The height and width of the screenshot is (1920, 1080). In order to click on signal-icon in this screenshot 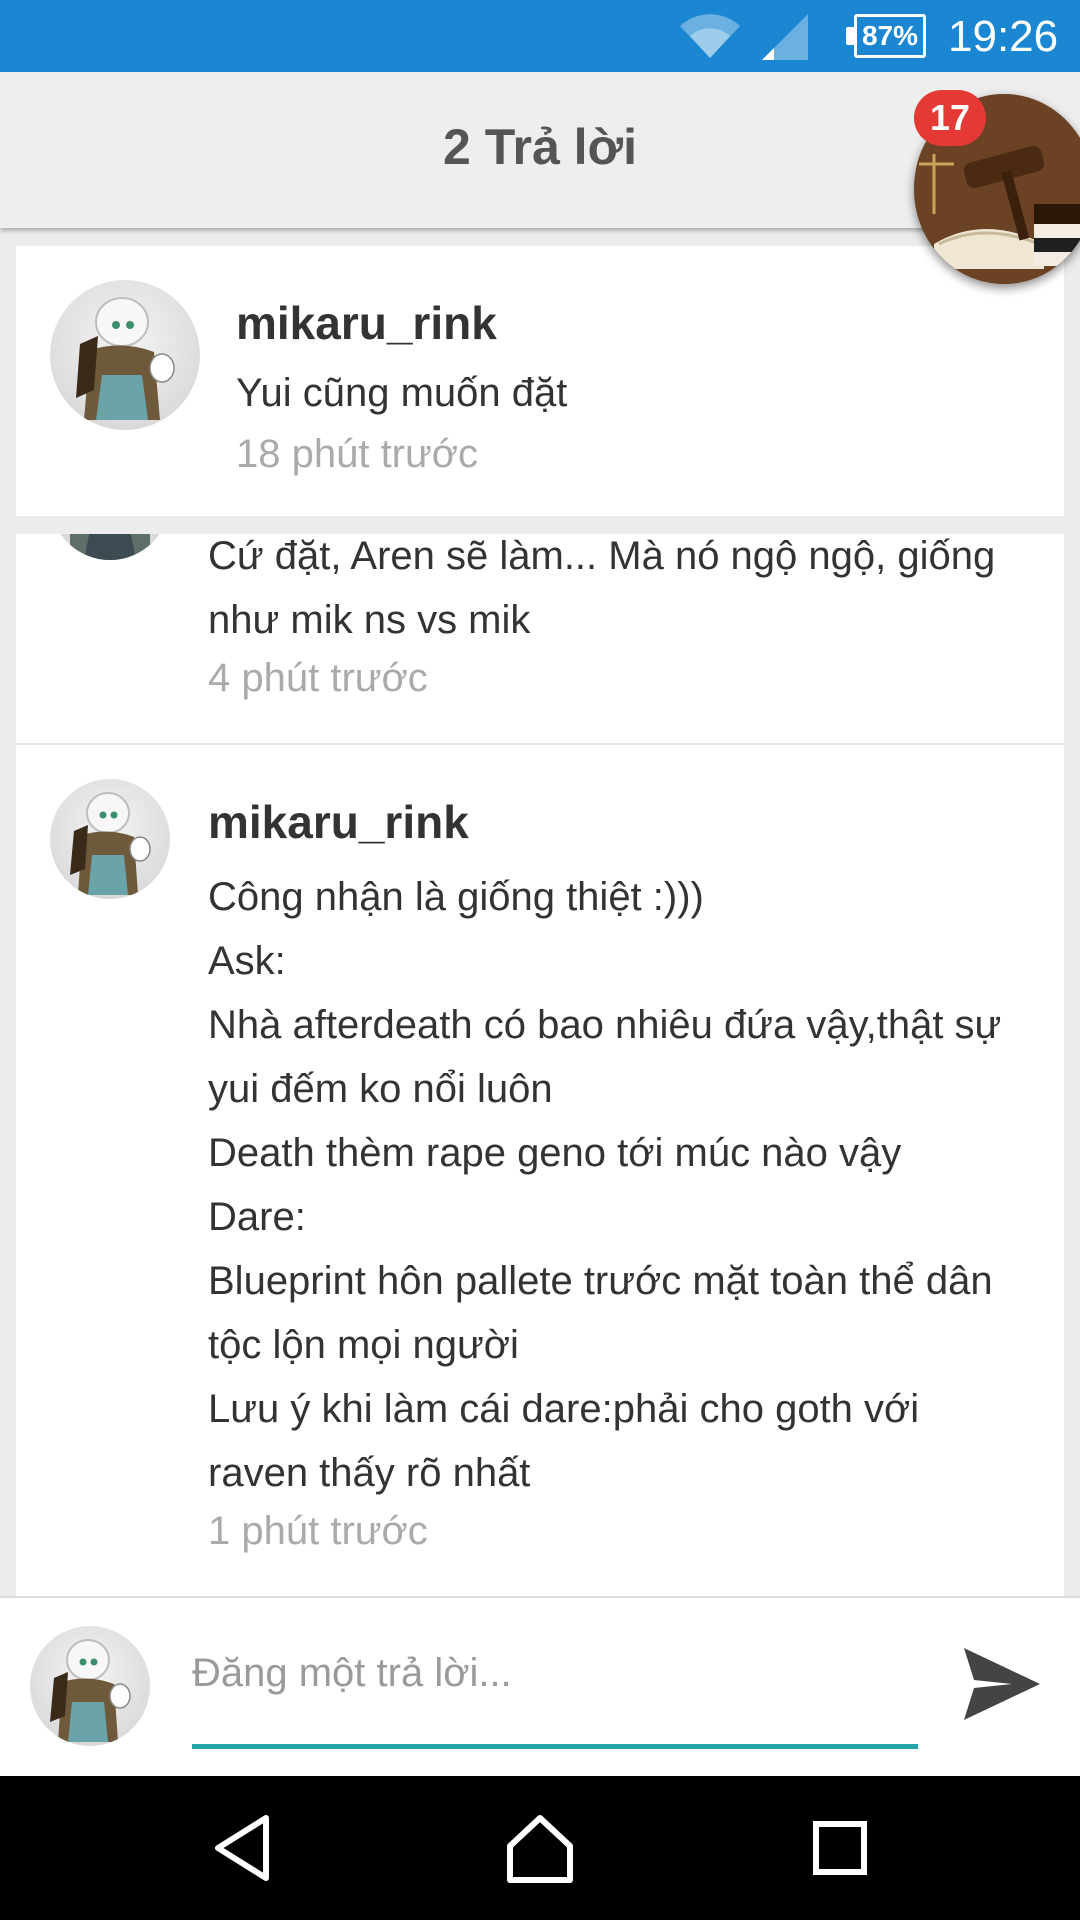, I will do `click(785, 37)`.